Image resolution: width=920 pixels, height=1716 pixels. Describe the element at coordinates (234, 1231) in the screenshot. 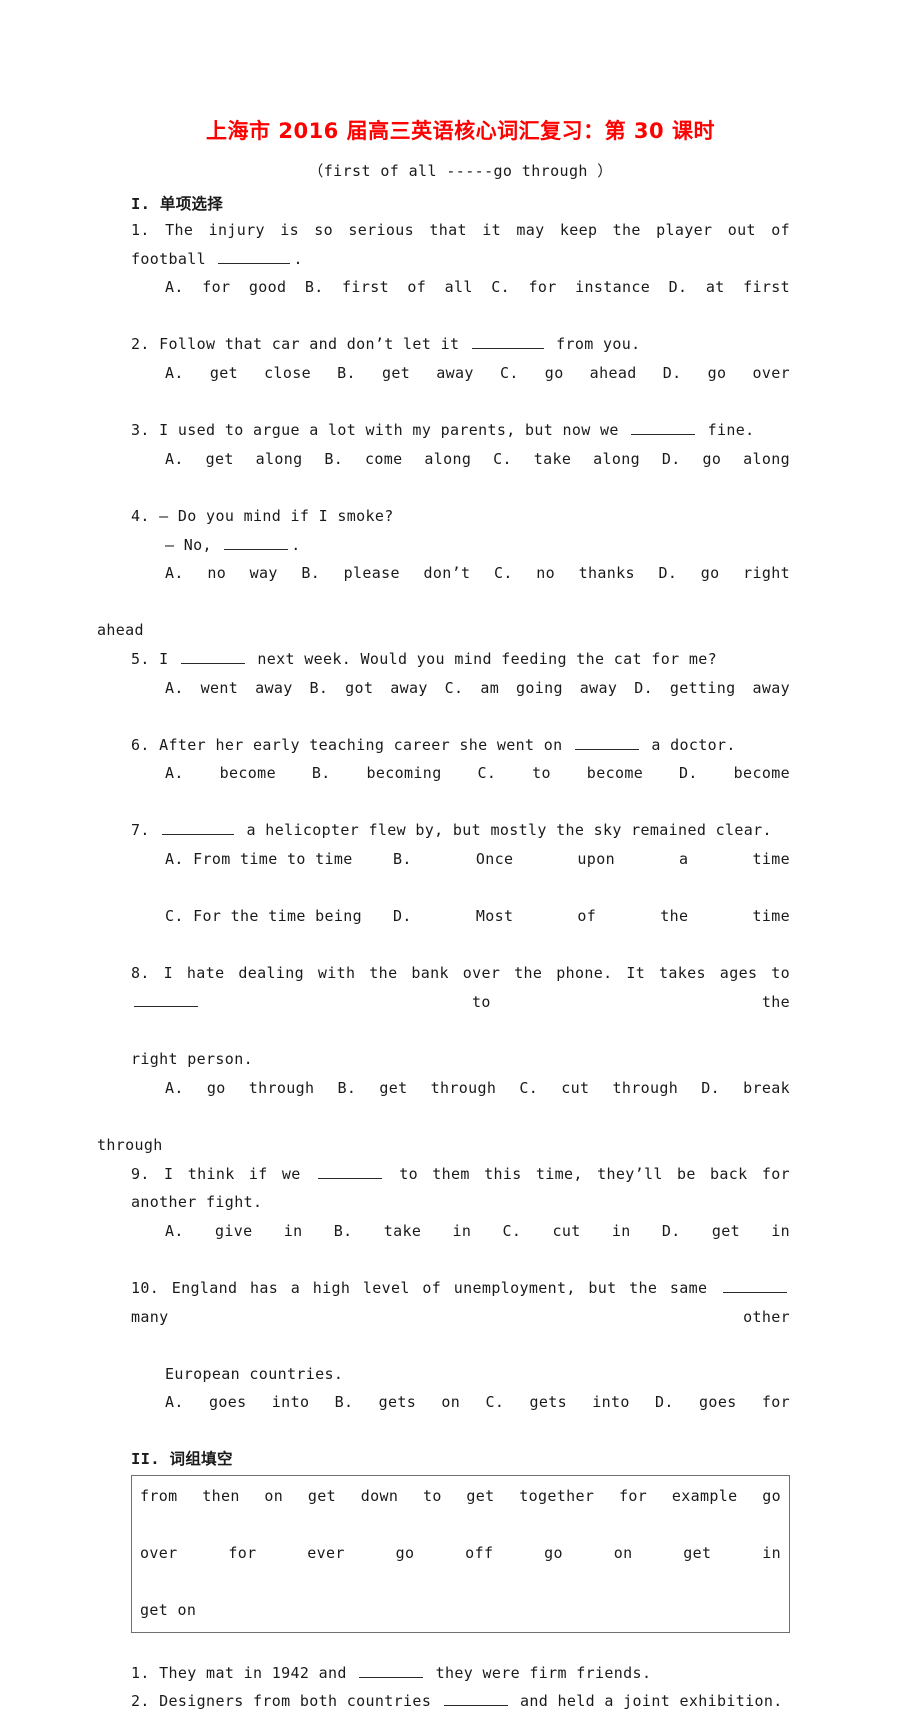

I see `option-a: A. give in` at that location.